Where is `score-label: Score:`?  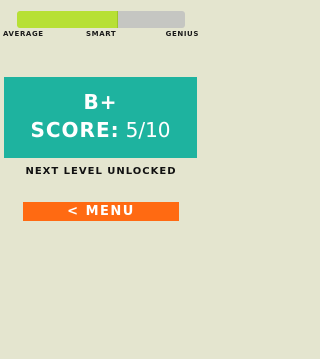
score-label: Score: is located at coordinates (75, 130).